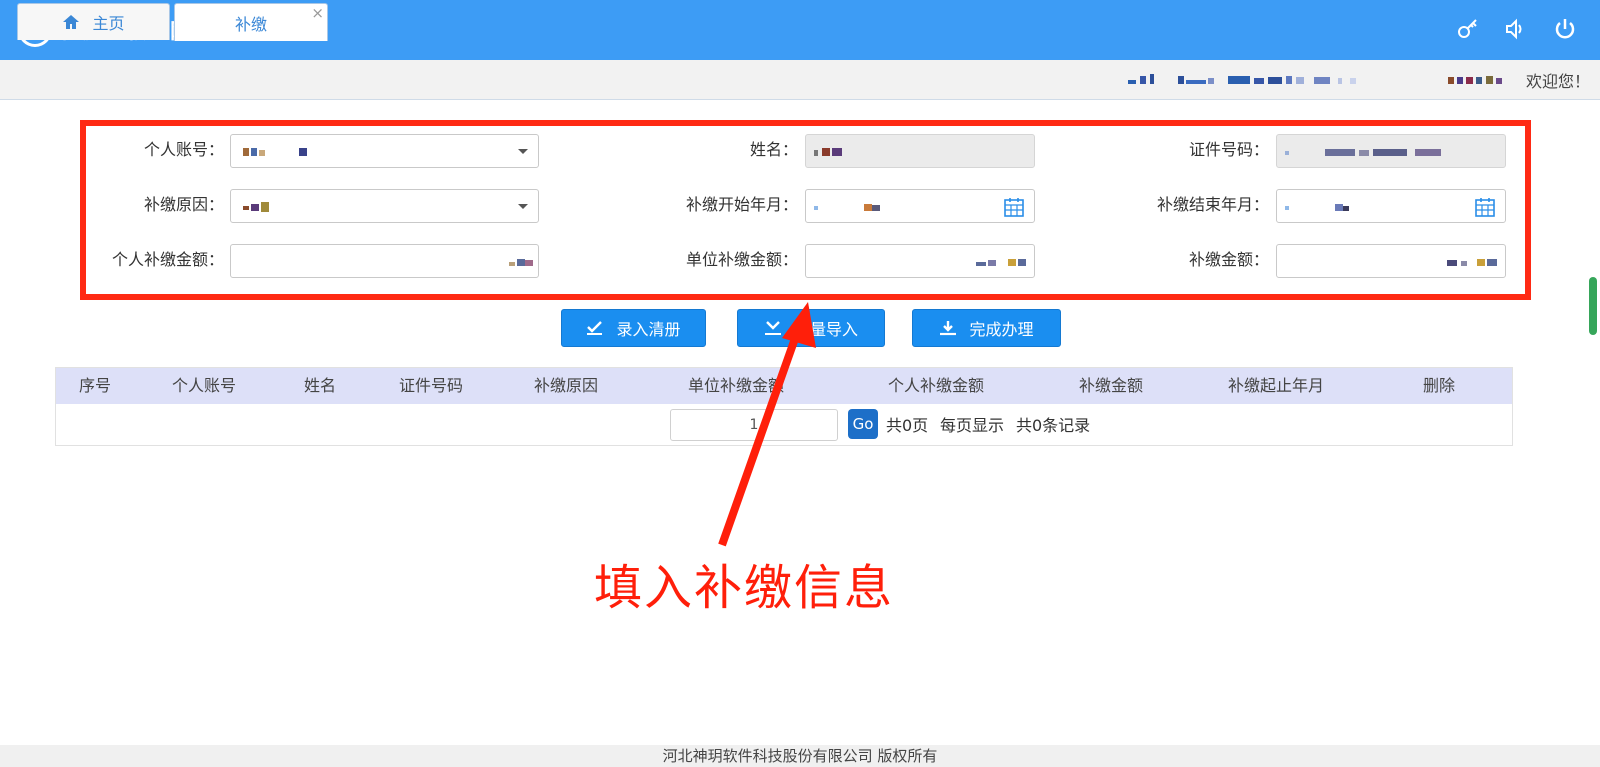  I want to click on annotation-arrow, so click(767, 424).